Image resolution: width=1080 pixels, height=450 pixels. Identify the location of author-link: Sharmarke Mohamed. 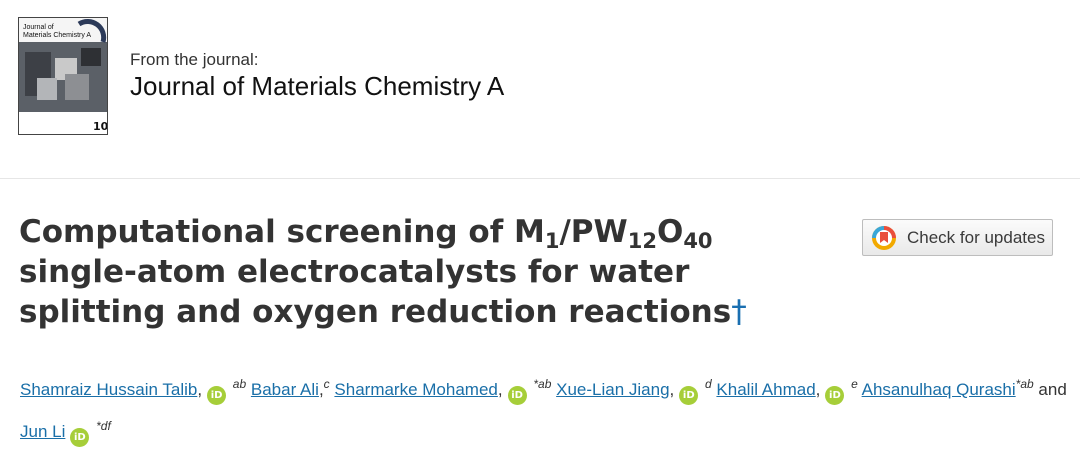
(415, 389).